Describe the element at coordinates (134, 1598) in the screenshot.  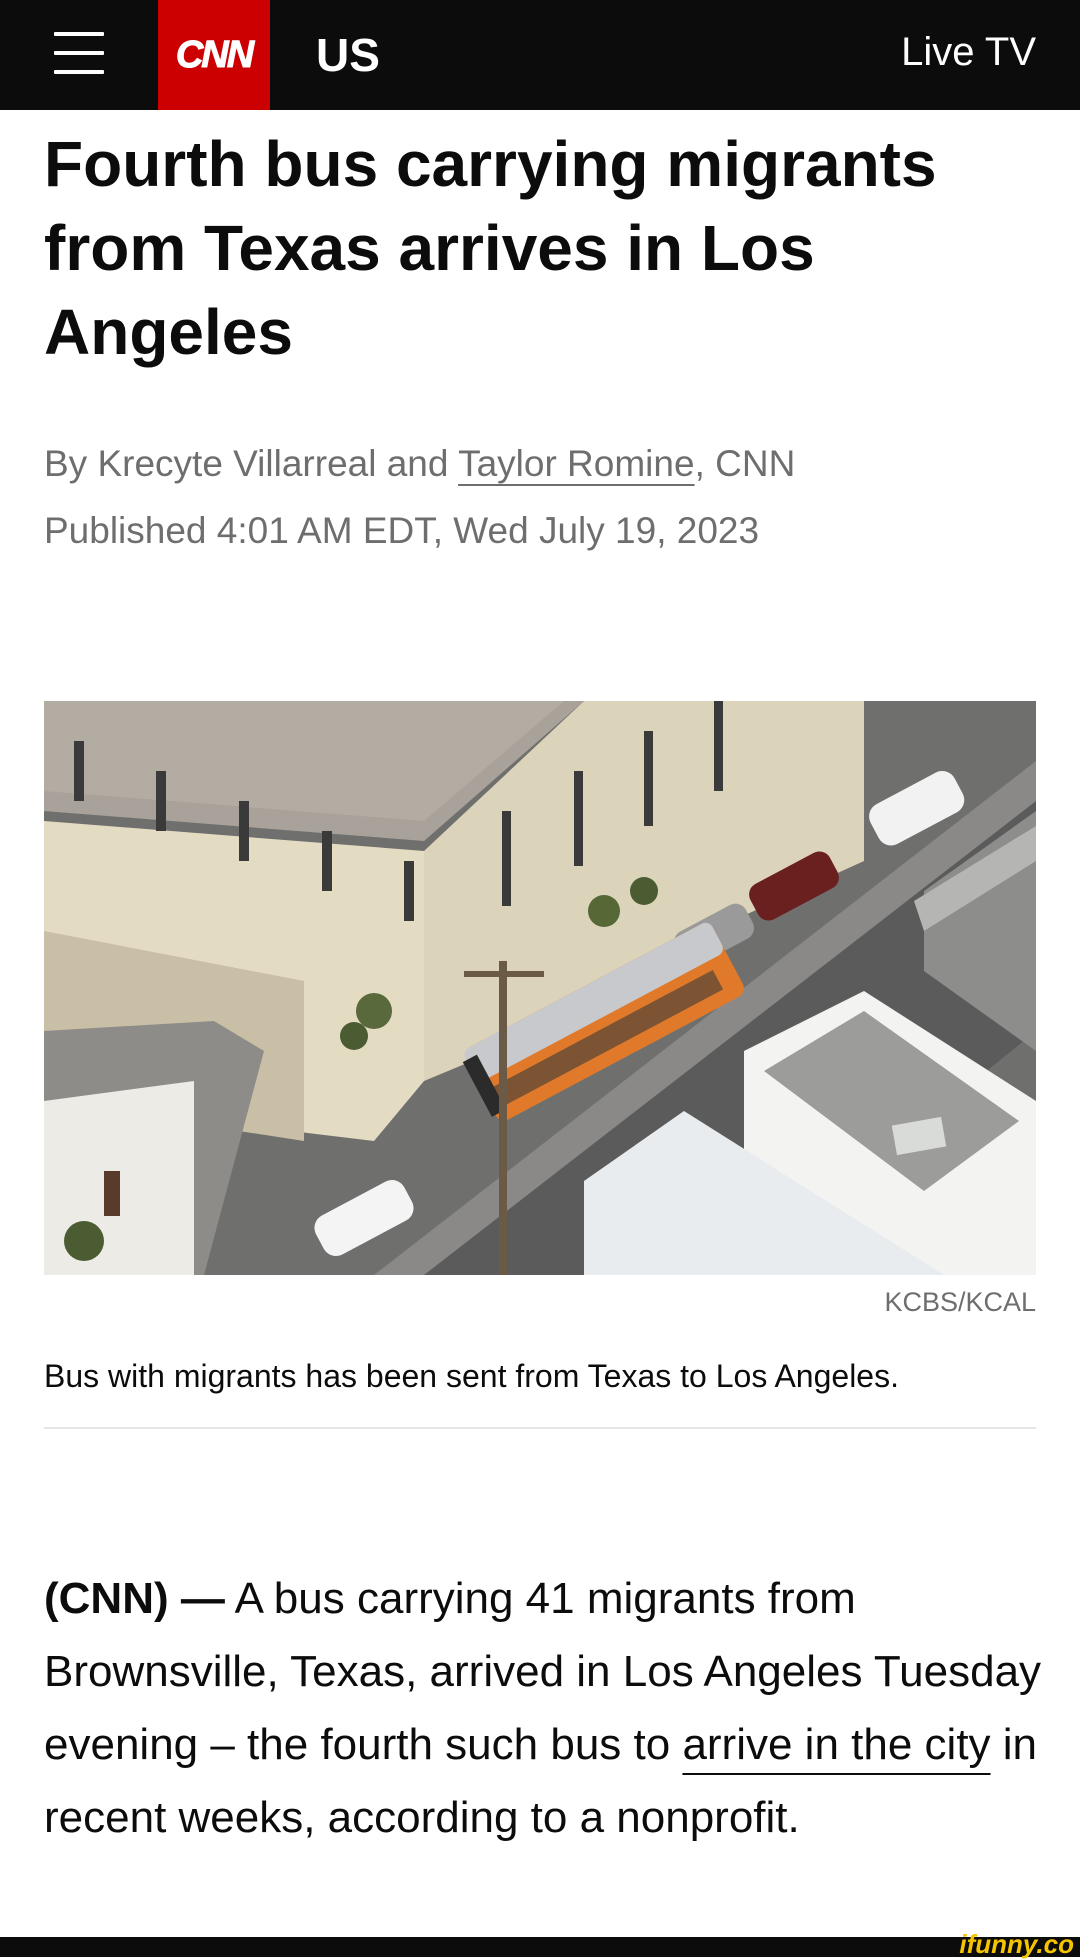
I see `dateline: (CNN) —` at that location.